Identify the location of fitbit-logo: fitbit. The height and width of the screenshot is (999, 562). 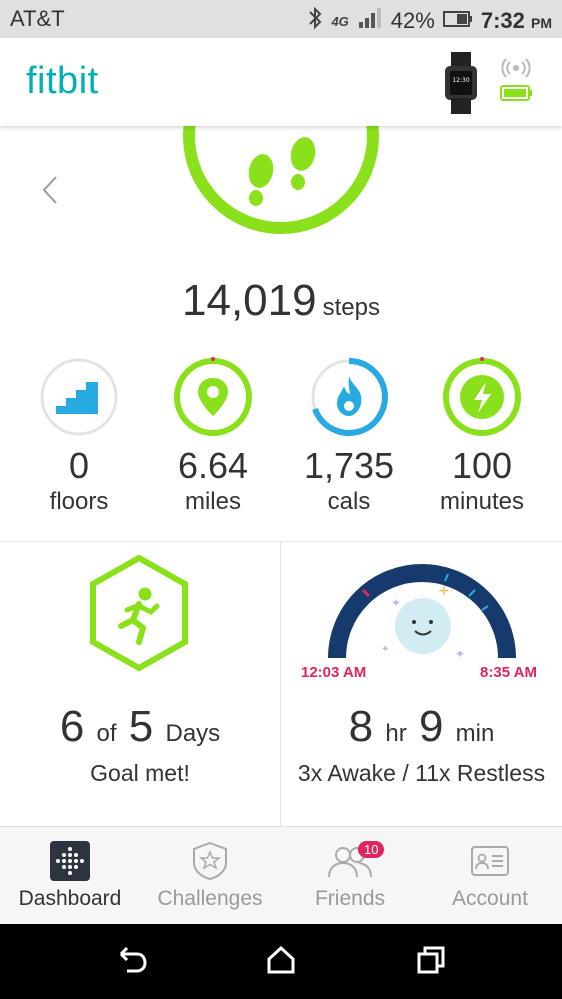
(62, 81).